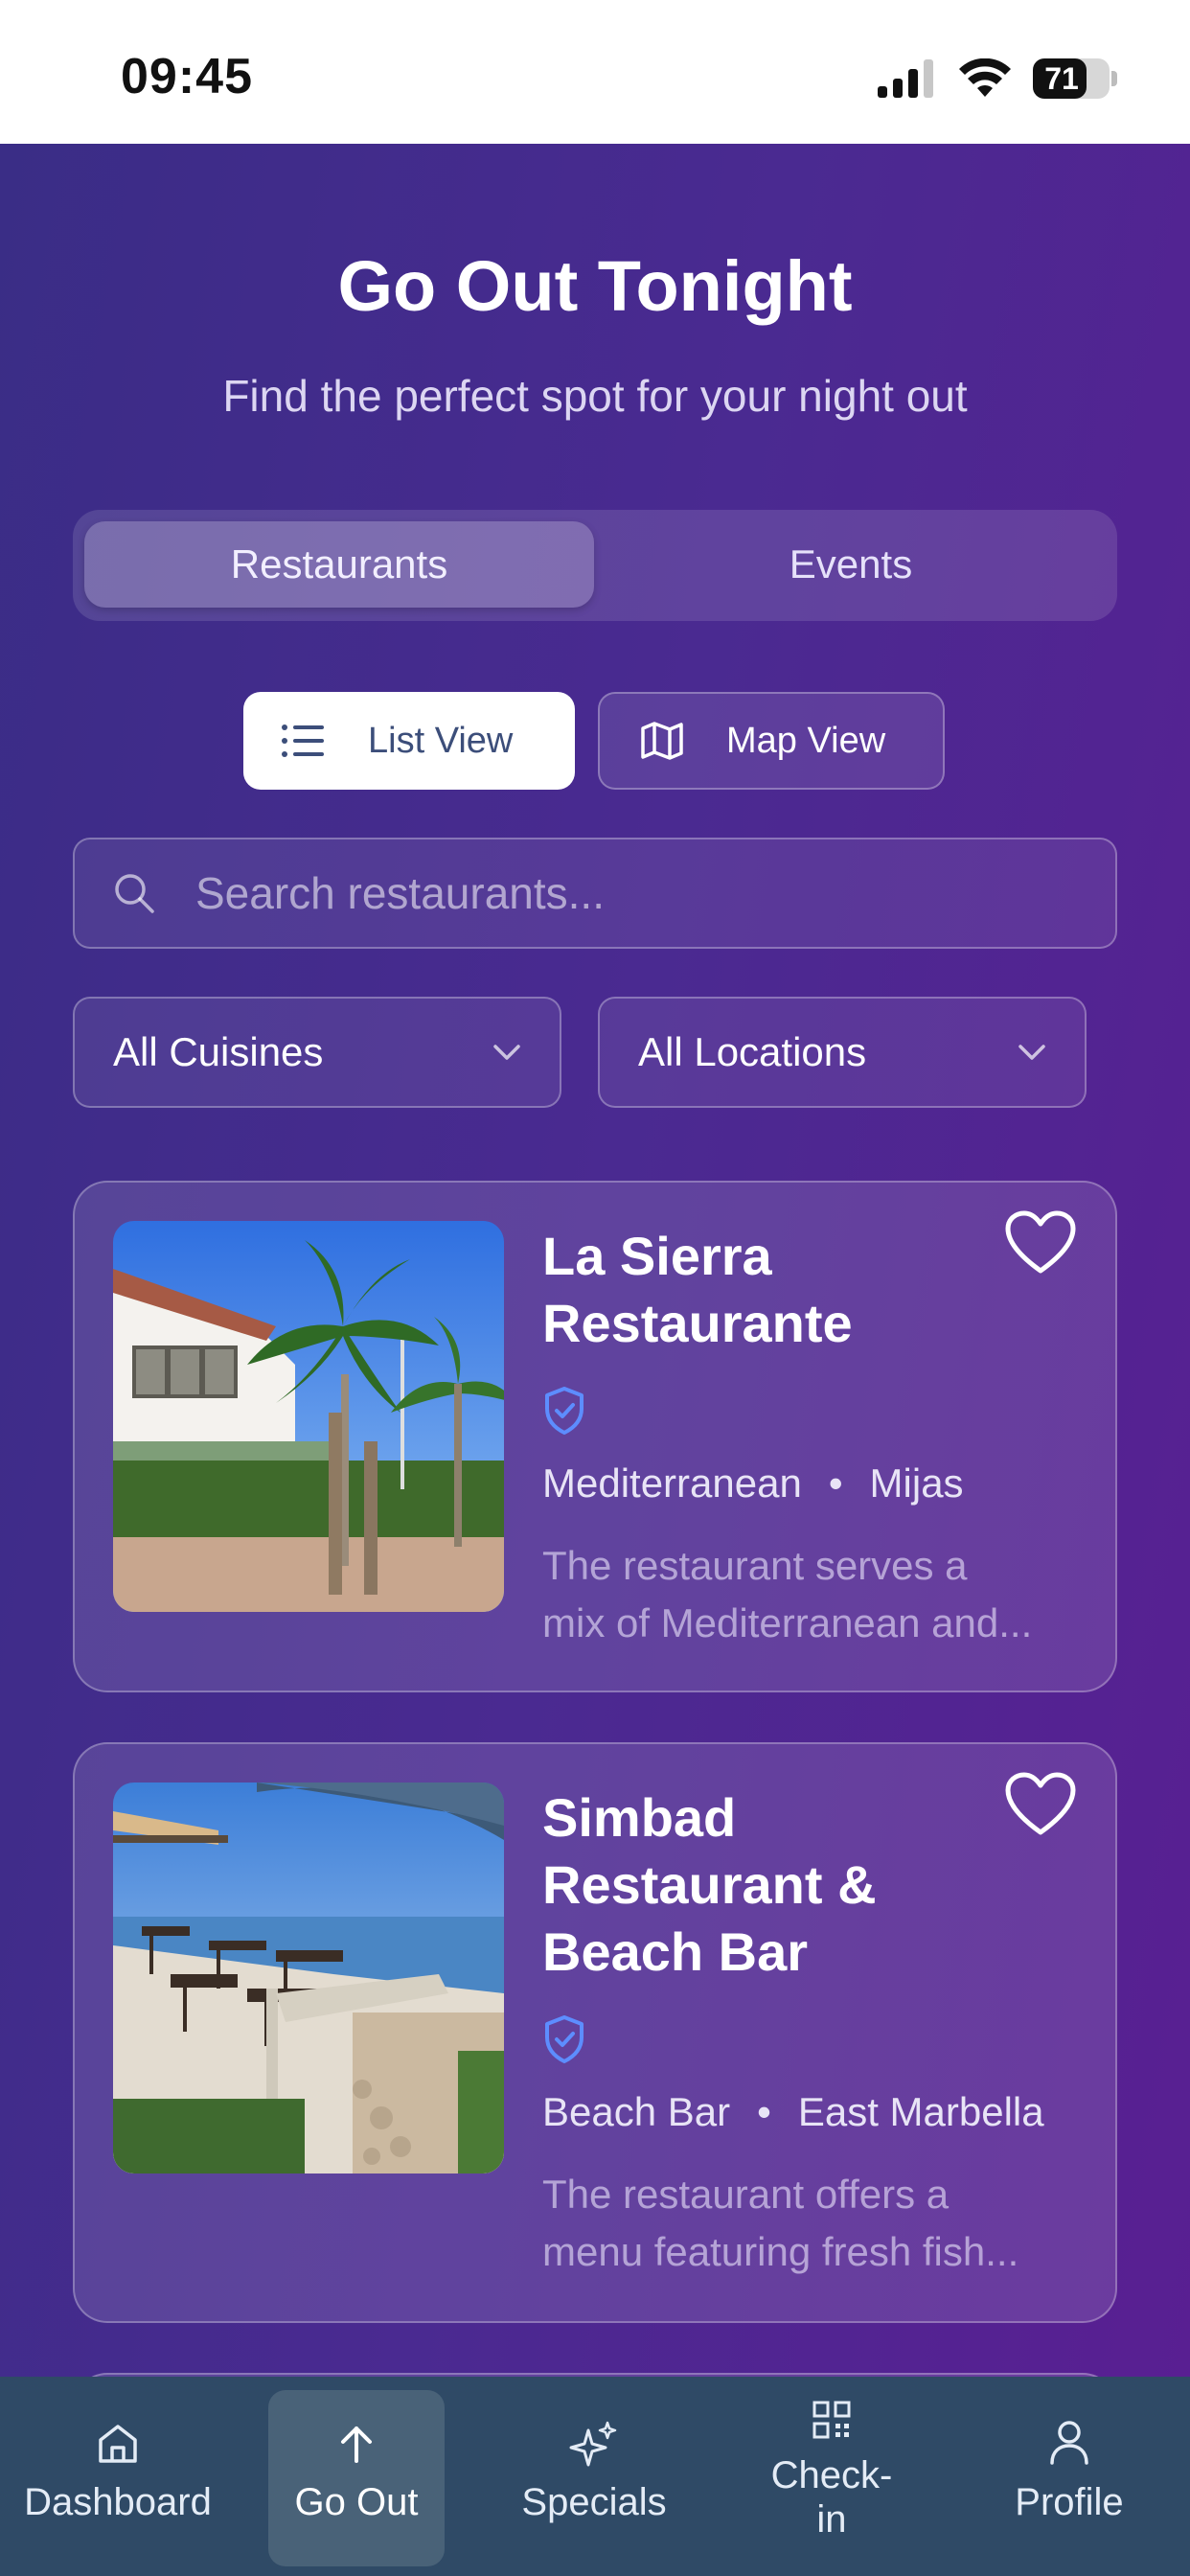 The height and width of the screenshot is (2576, 1190). What do you see at coordinates (595, 565) in the screenshot?
I see `category-segmented-control: Restaurants Events` at bounding box center [595, 565].